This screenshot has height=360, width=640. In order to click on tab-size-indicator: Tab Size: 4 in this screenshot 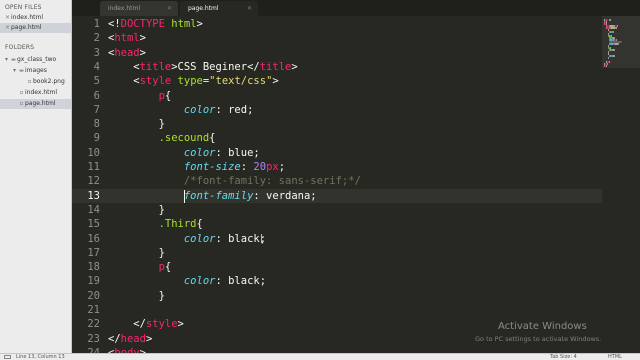, I will do `click(563, 357)`.